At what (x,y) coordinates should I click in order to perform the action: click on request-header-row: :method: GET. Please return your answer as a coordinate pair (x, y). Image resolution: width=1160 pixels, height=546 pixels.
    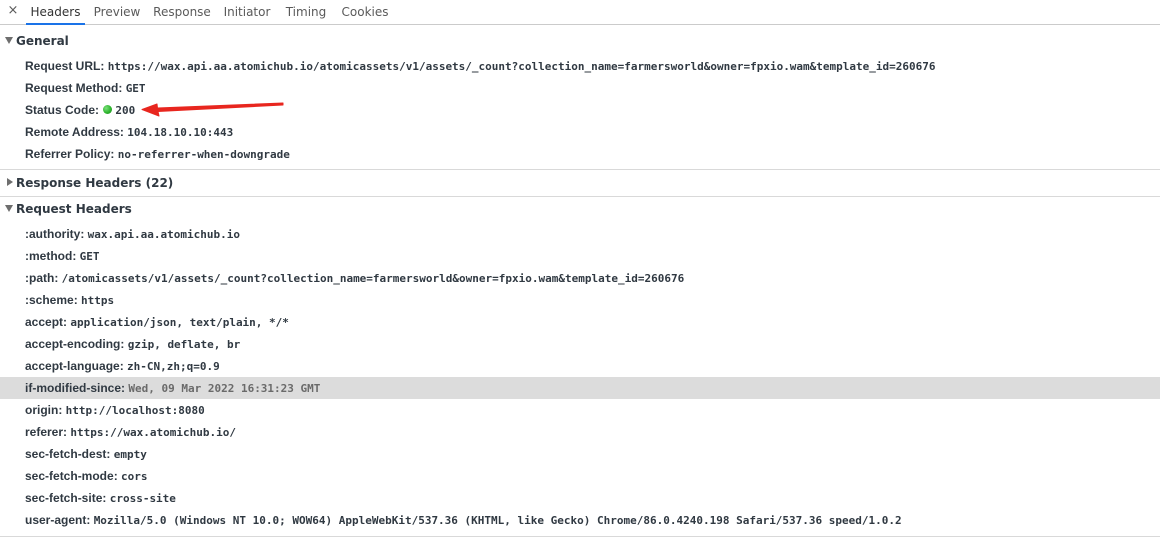
    Looking at the image, I should click on (580, 256).